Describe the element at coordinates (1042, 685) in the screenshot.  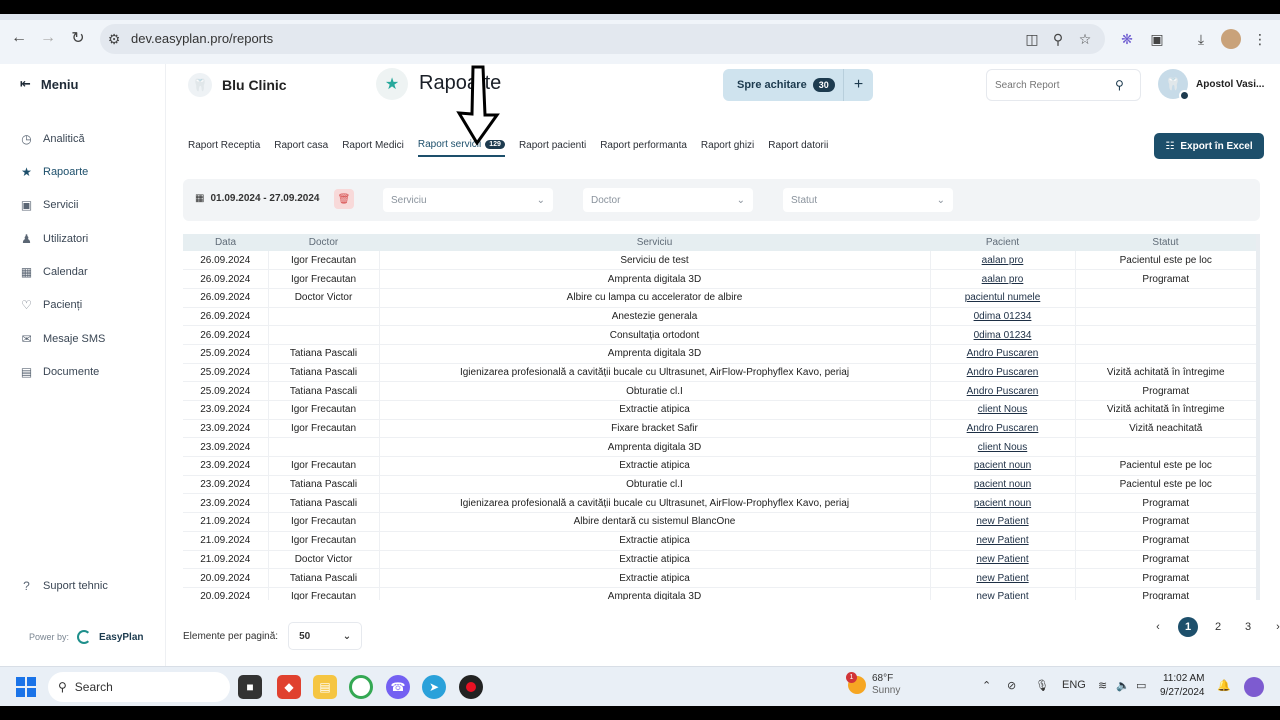
I see `microphone-icon: 🎙` at that location.